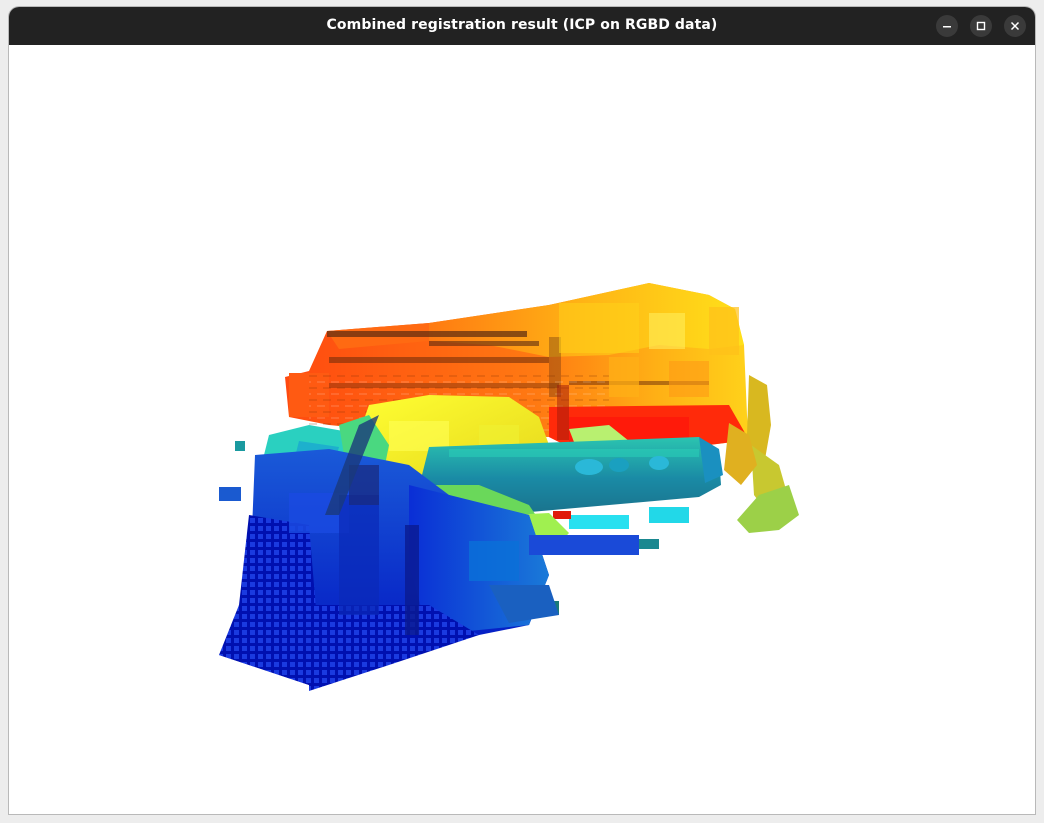 The width and height of the screenshot is (1044, 823). I want to click on close-button, so click(1015, 26).